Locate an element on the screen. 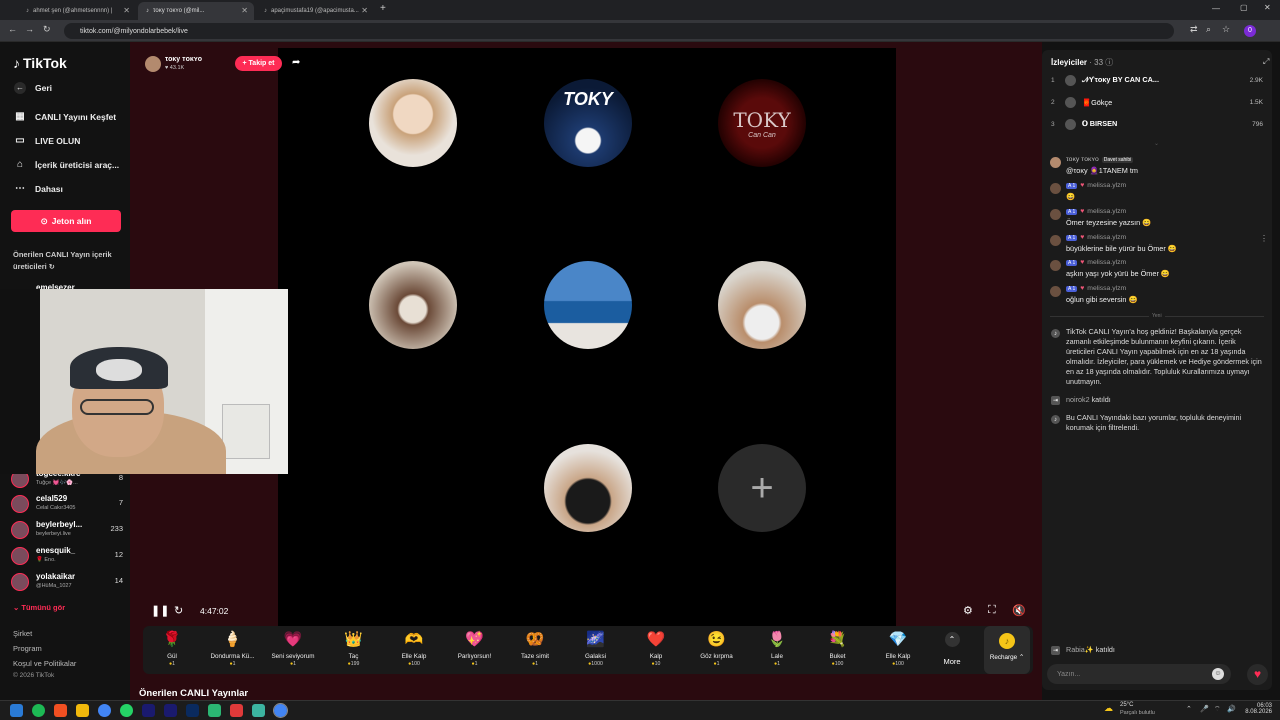  minimize-icon: — is located at coordinates (1216, 8).